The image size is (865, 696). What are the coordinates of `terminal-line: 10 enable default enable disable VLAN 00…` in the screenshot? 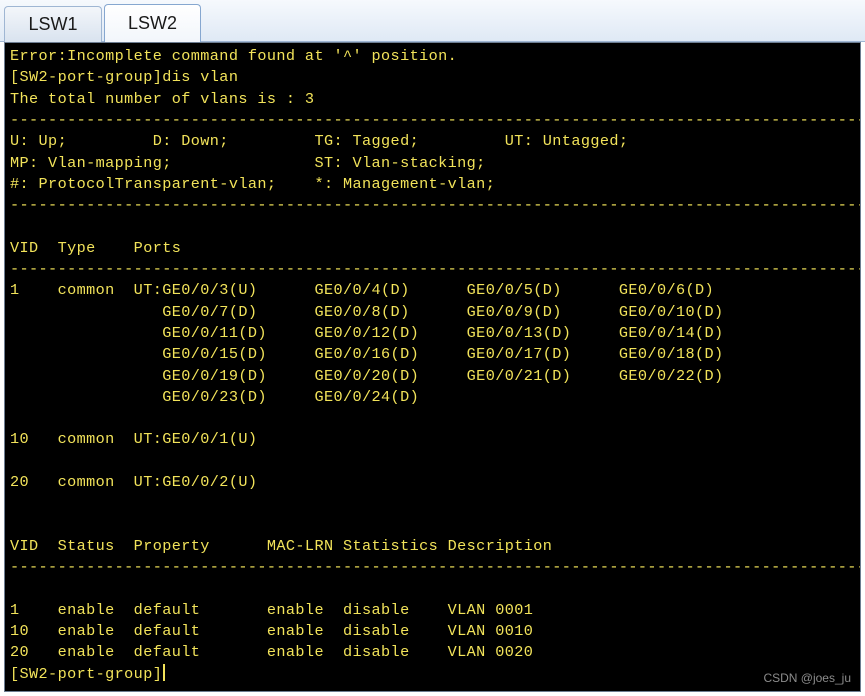 It's located at (272, 631).